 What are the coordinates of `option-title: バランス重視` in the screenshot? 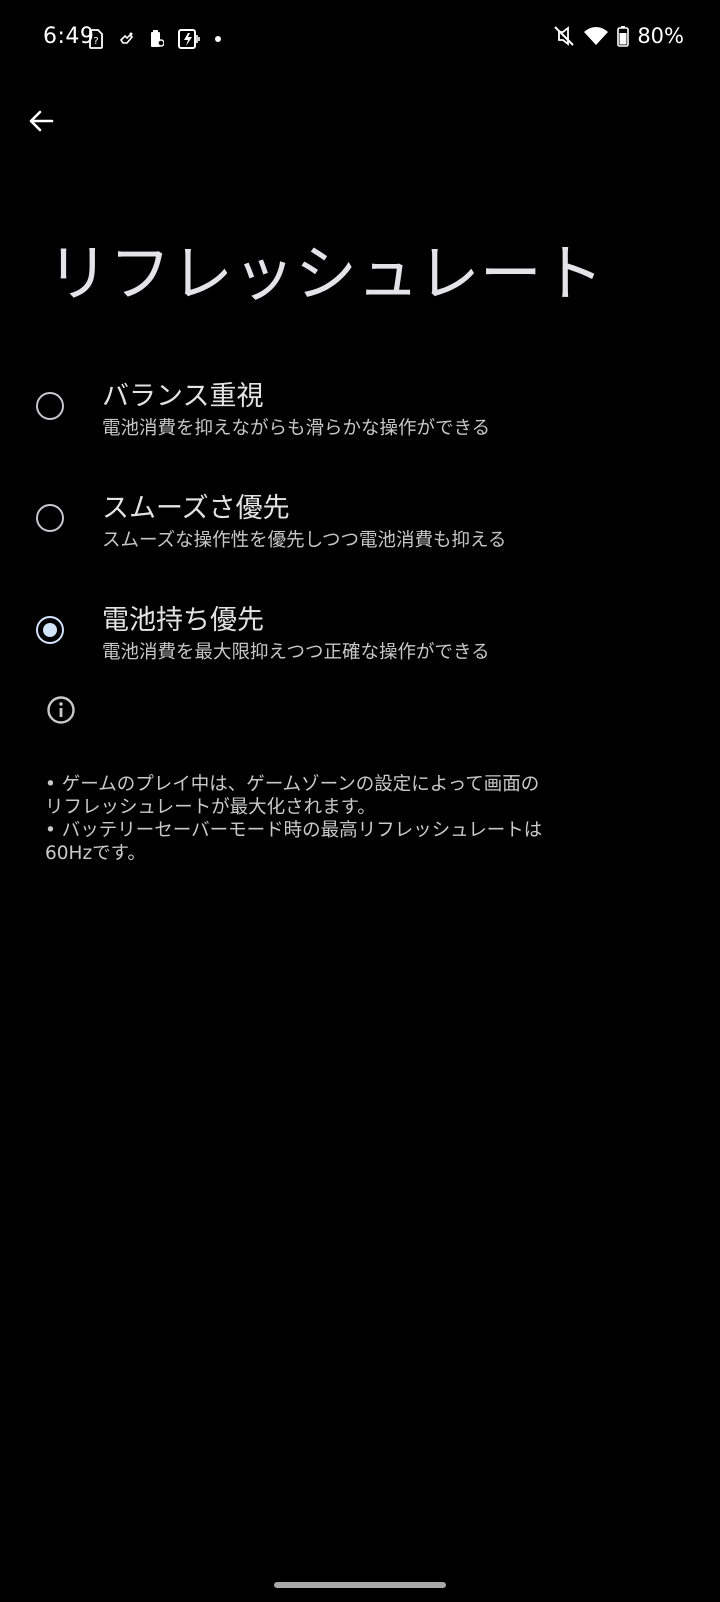 It's located at (183, 396).